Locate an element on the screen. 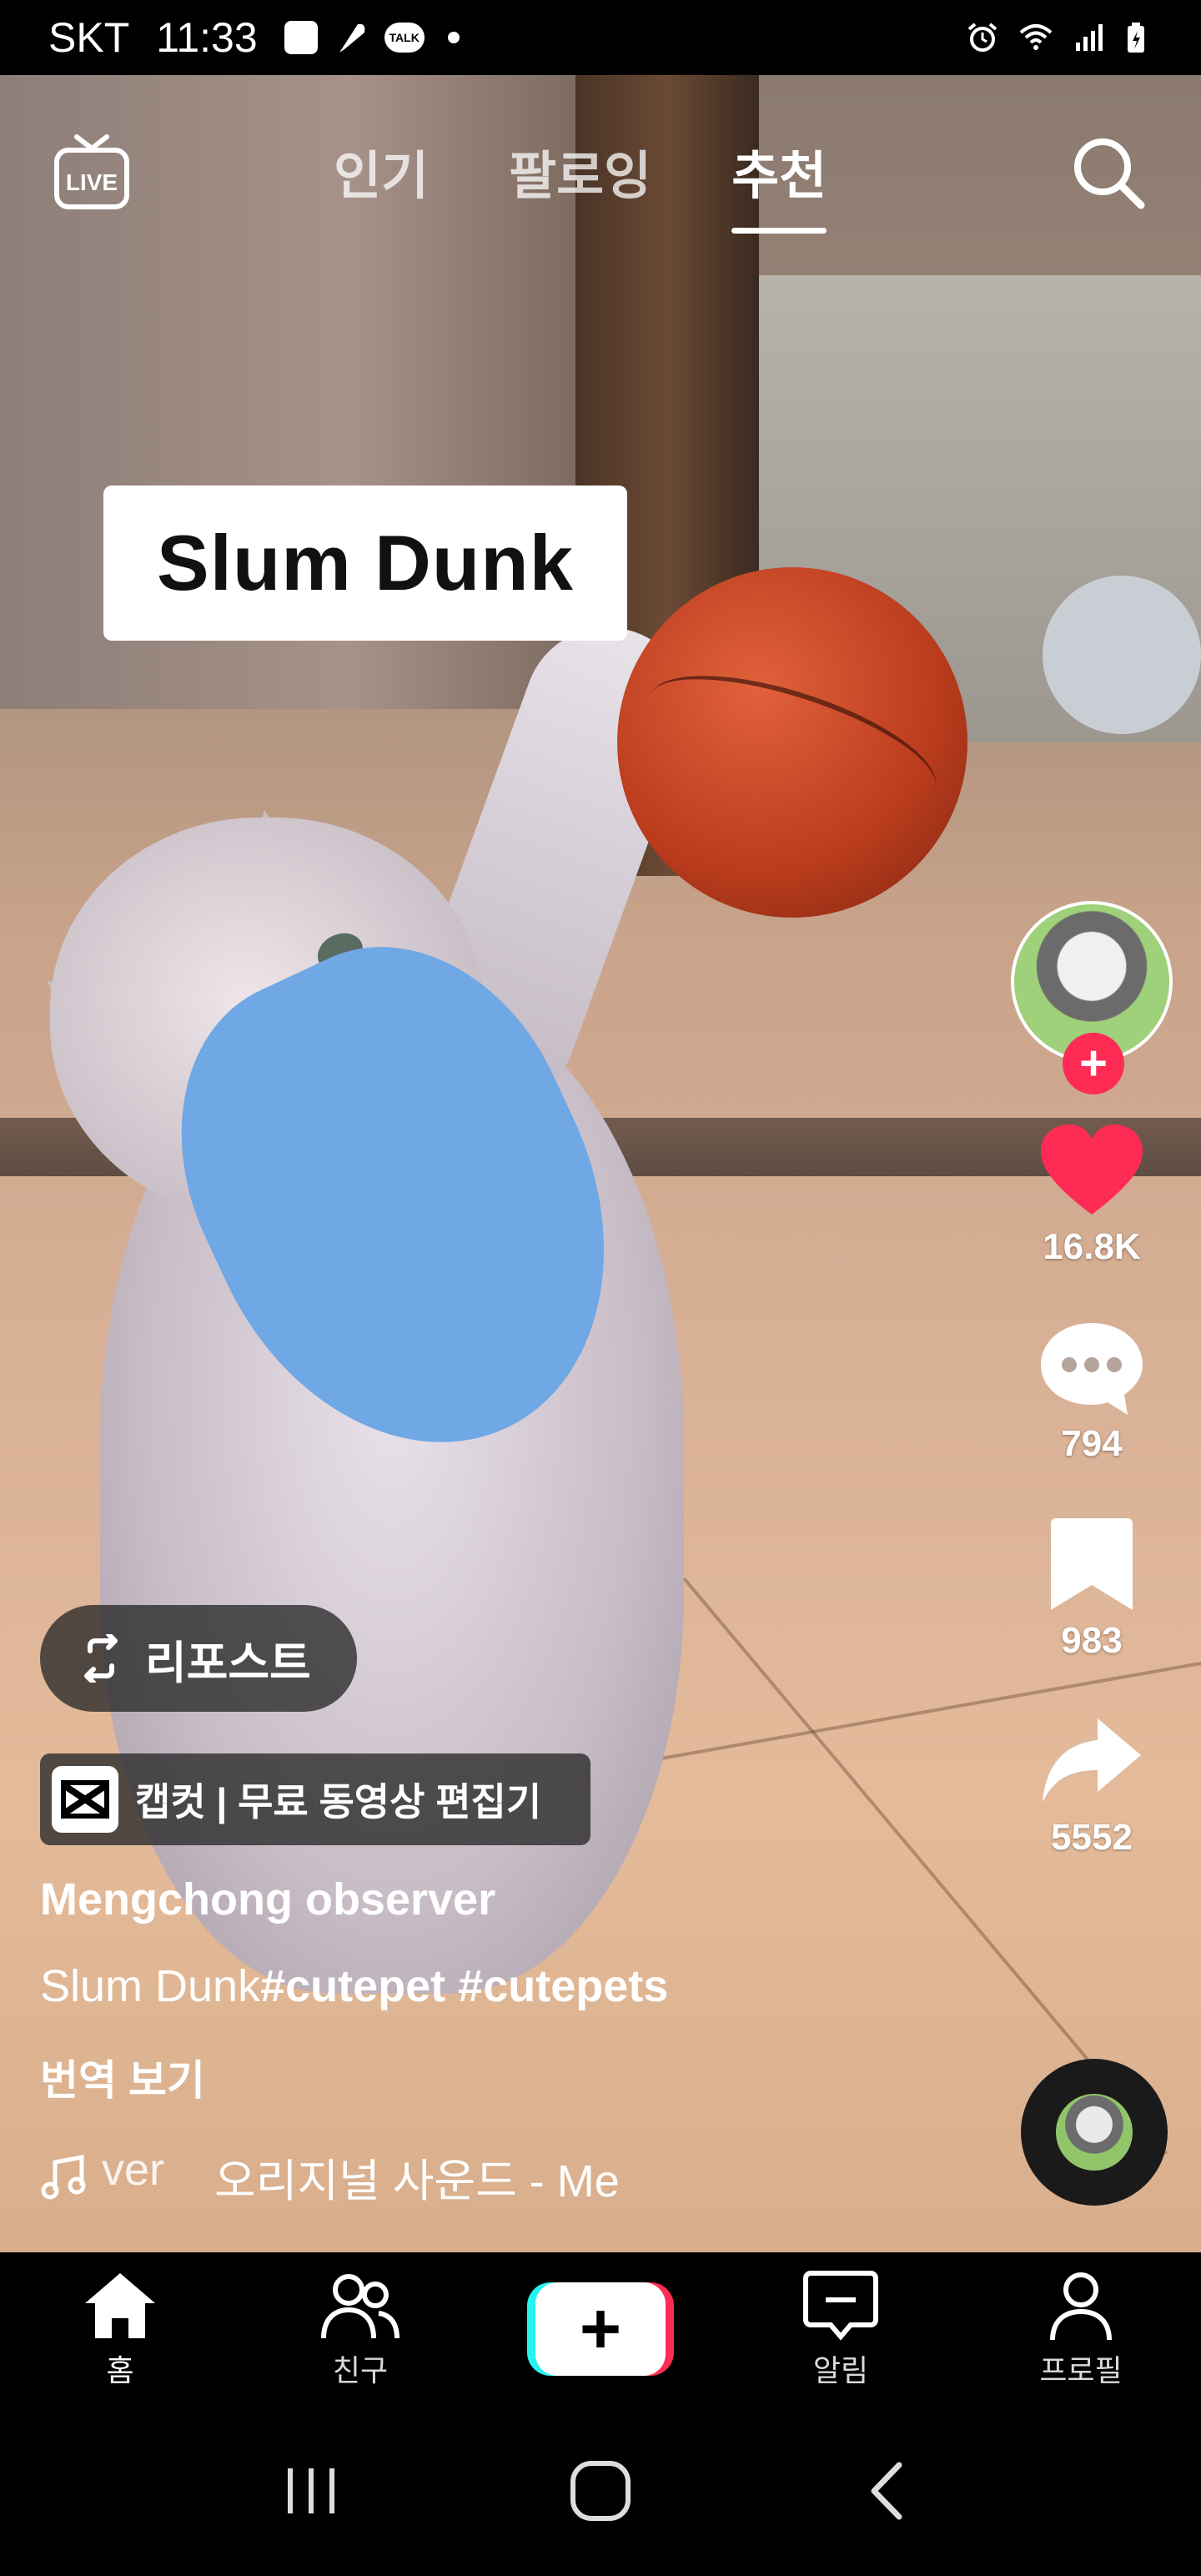 The height and width of the screenshot is (2576, 1201). like-count: 16.8K is located at coordinates (1092, 1246).